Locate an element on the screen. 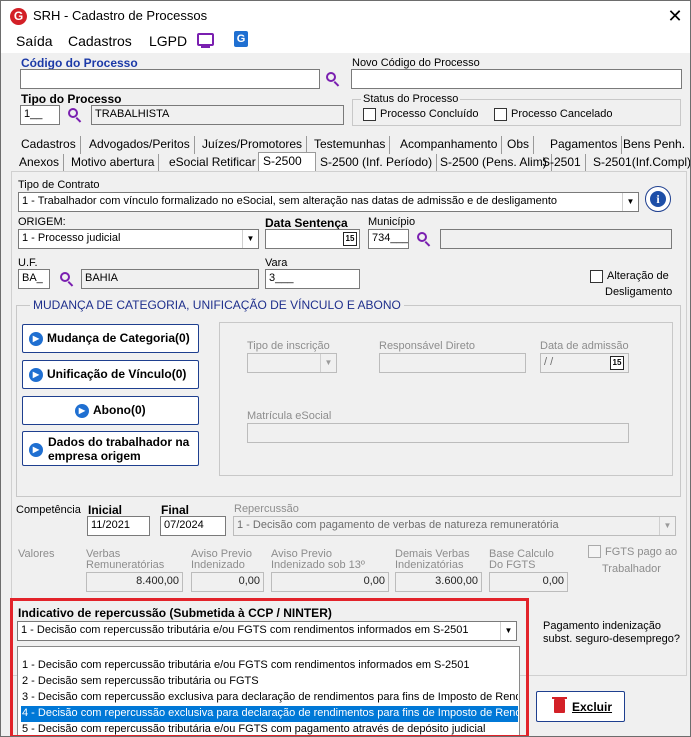  excluir-label: Excluir is located at coordinates (592, 707).